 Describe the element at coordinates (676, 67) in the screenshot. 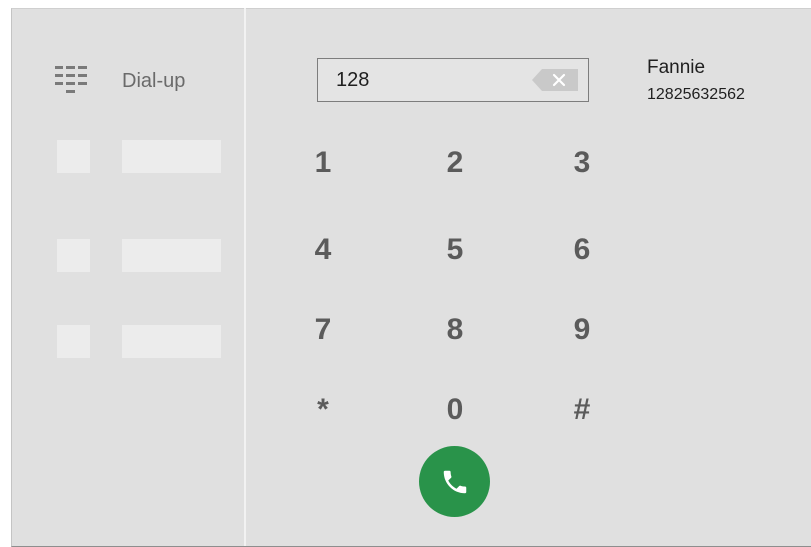

I see `contact-name: Fannie` at that location.